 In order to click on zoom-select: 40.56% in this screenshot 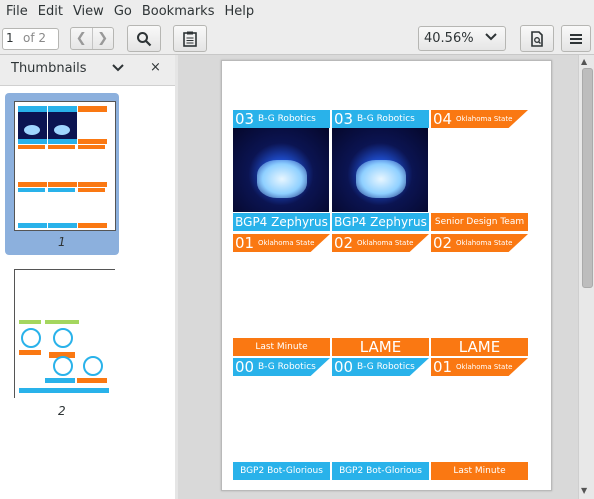, I will do `click(462, 38)`.